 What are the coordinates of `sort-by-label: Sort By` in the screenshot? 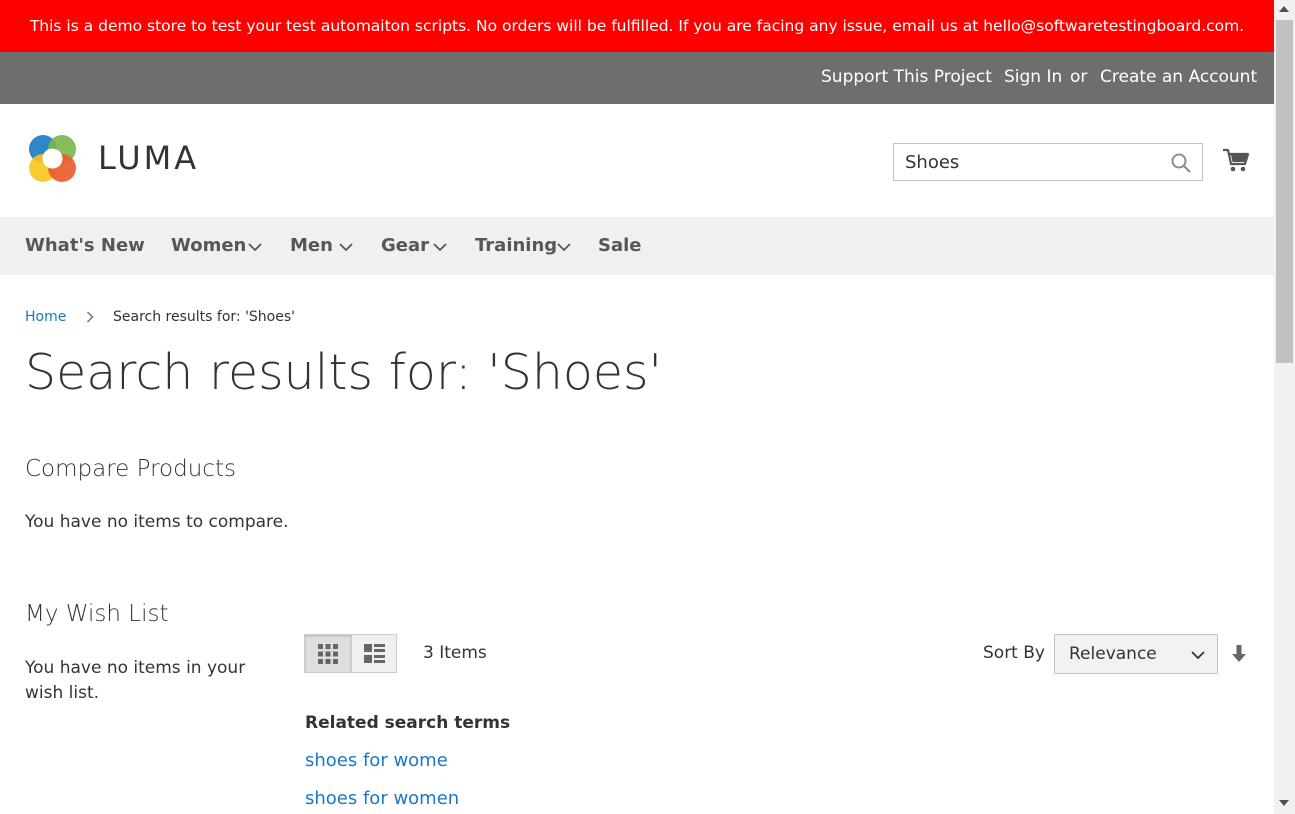 It's located at (1014, 653).